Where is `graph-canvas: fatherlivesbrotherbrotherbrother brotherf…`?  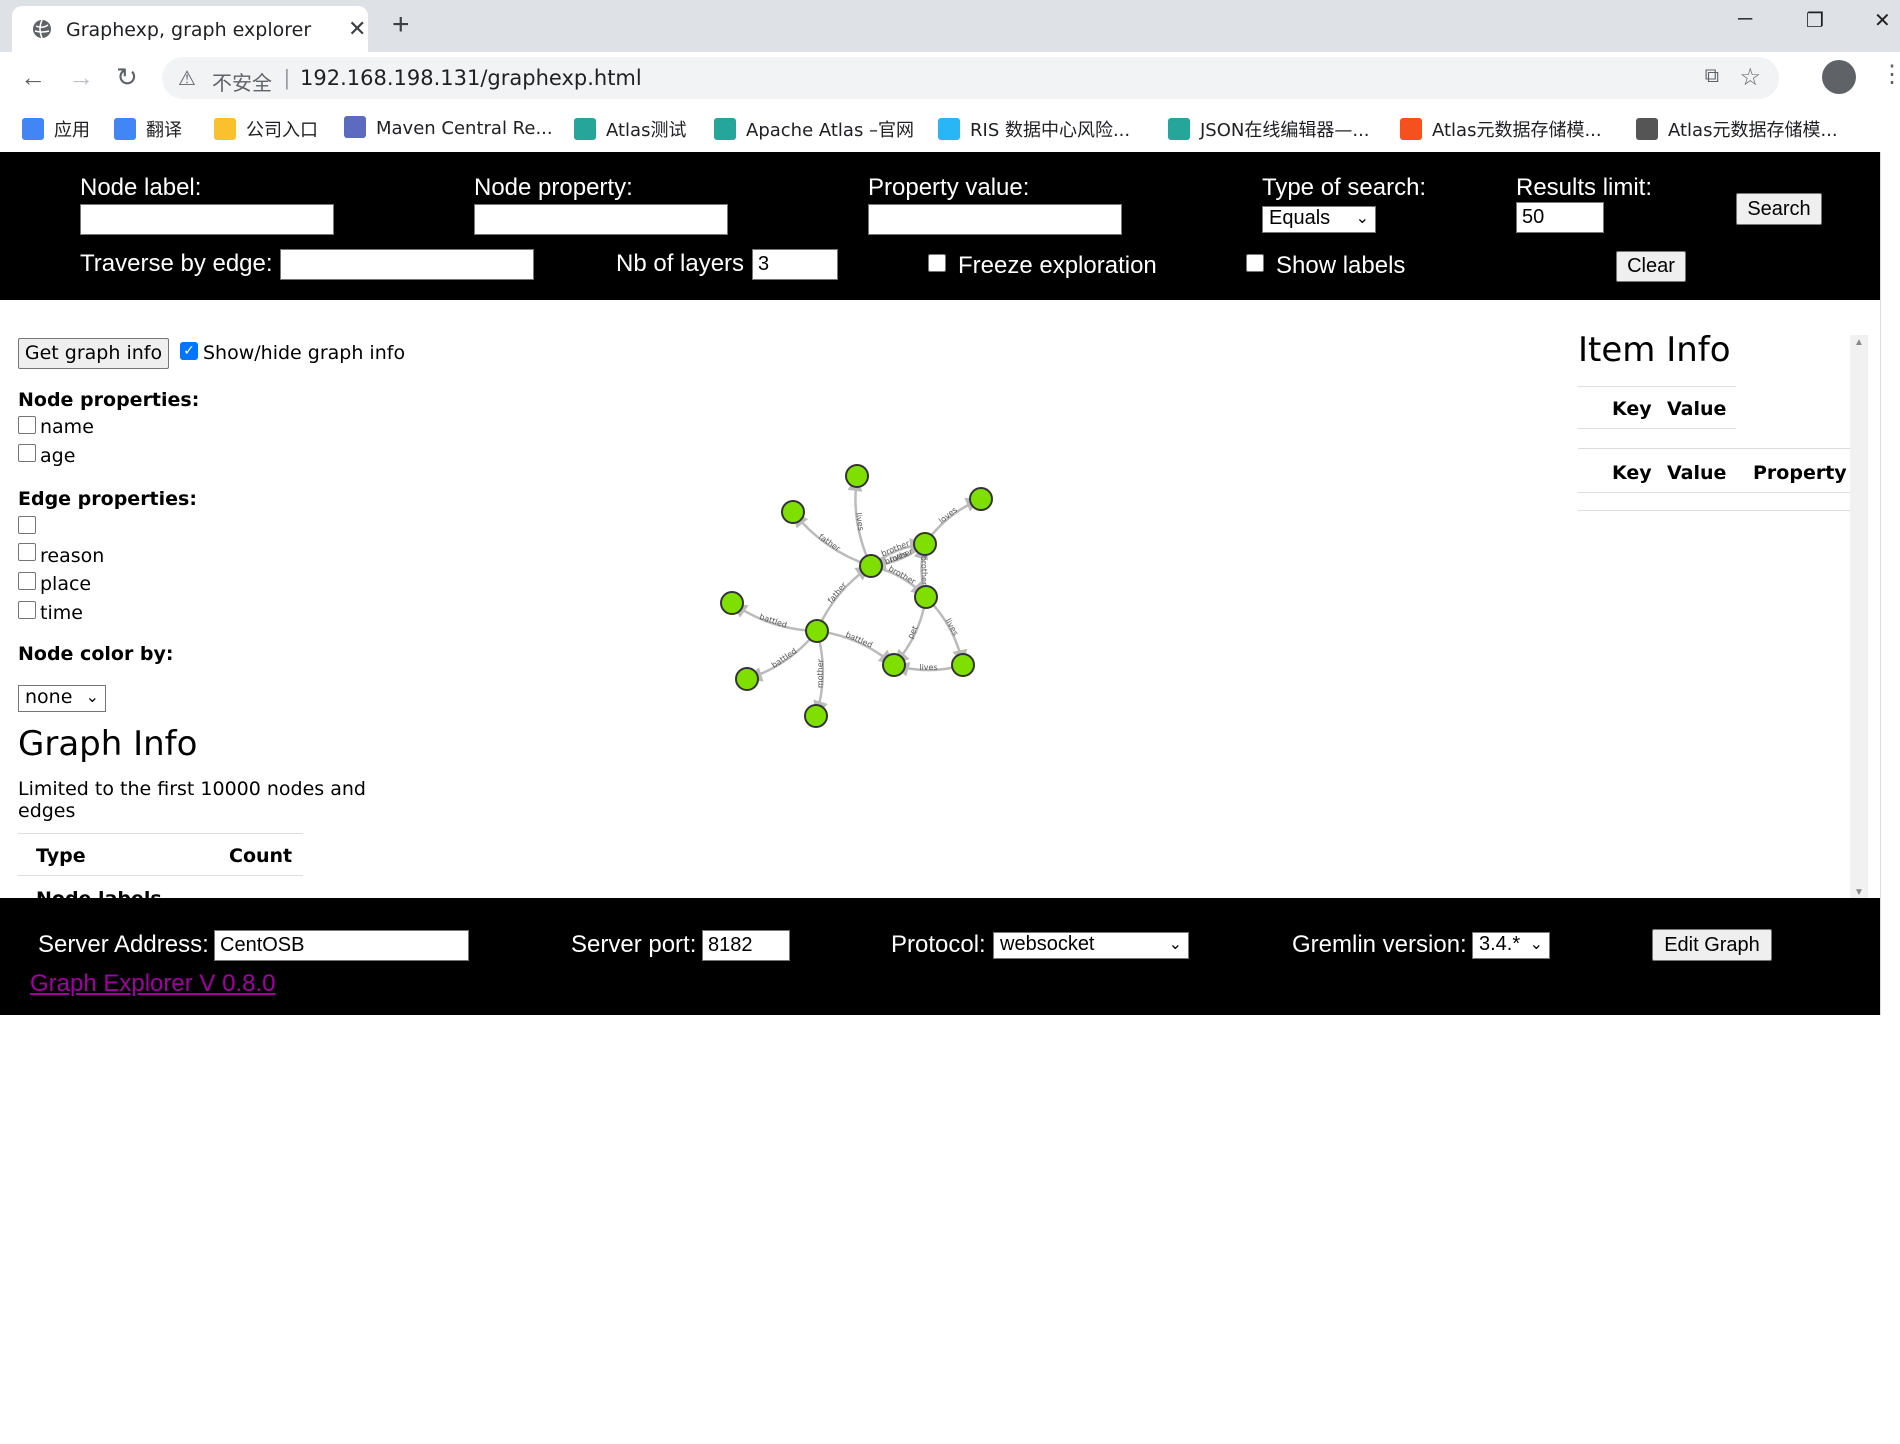 graph-canvas: fatherlivesbrotherbrotherbrother brotherf… is located at coordinates (860, 600).